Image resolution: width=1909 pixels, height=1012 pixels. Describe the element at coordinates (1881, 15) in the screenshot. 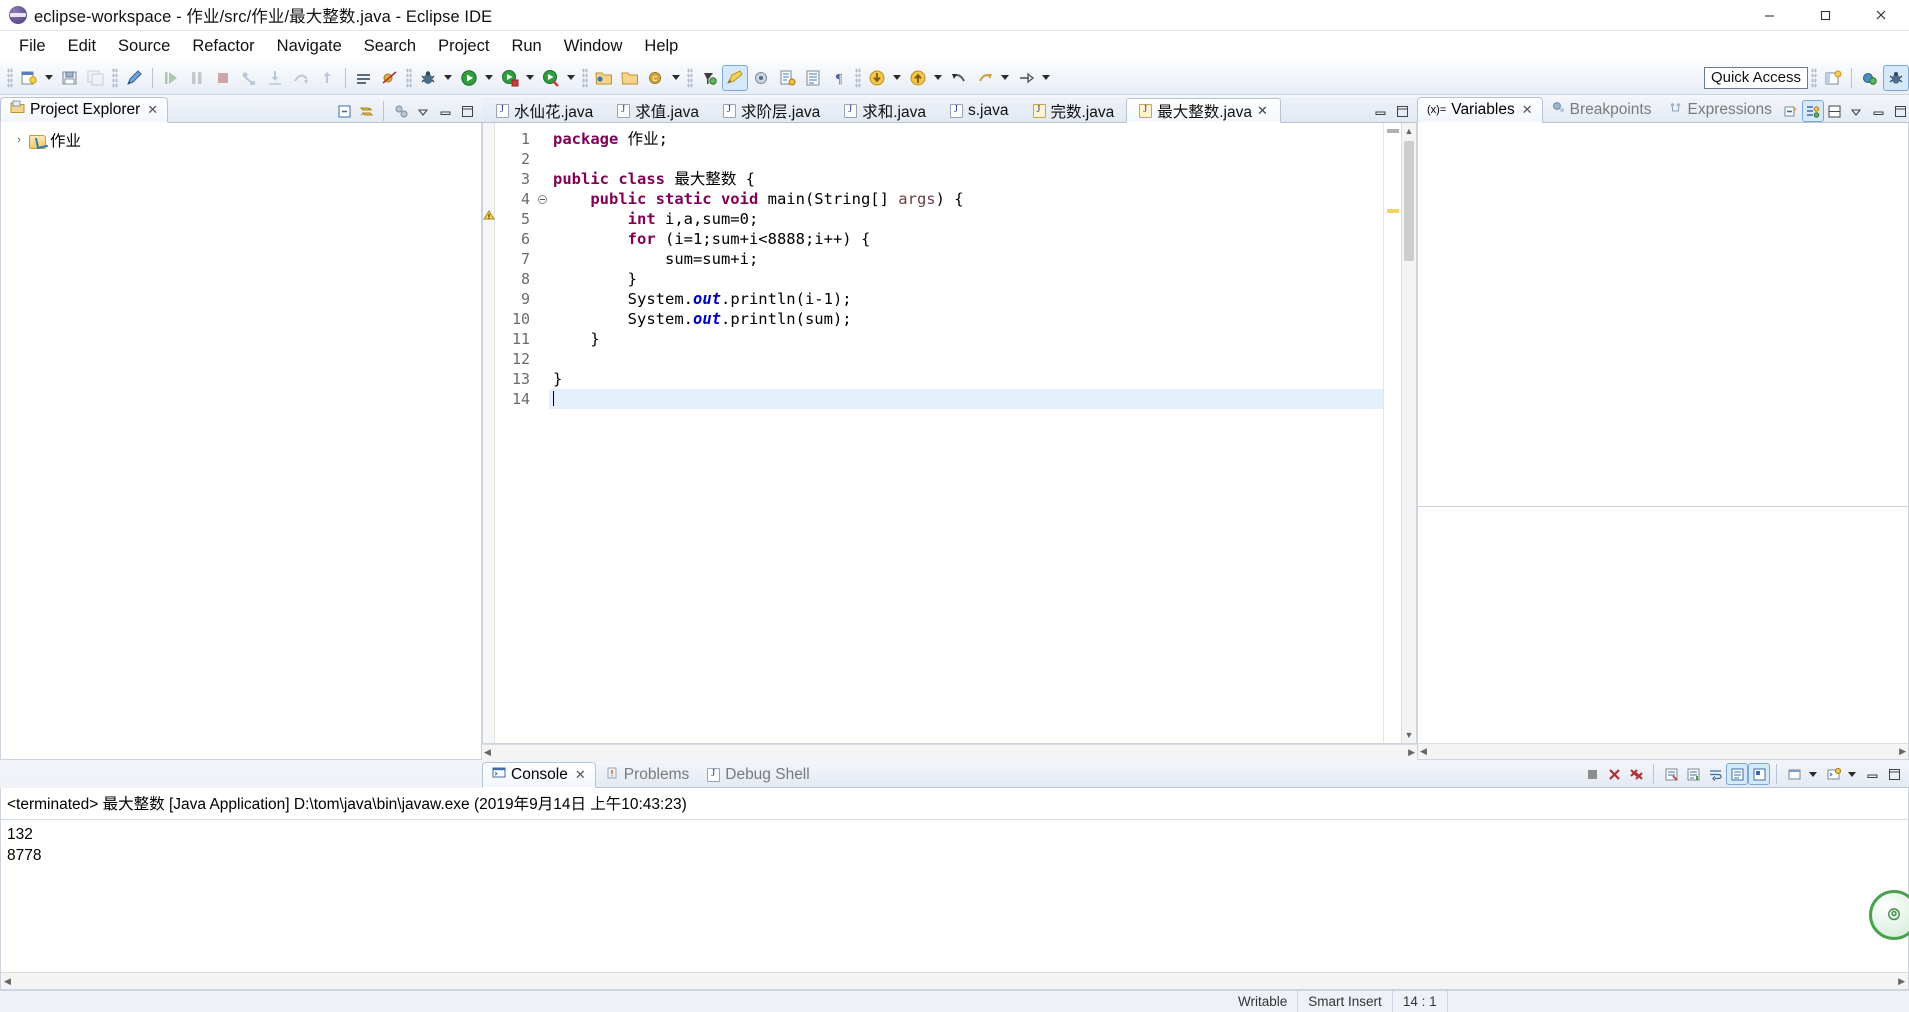

I see `close-button` at that location.